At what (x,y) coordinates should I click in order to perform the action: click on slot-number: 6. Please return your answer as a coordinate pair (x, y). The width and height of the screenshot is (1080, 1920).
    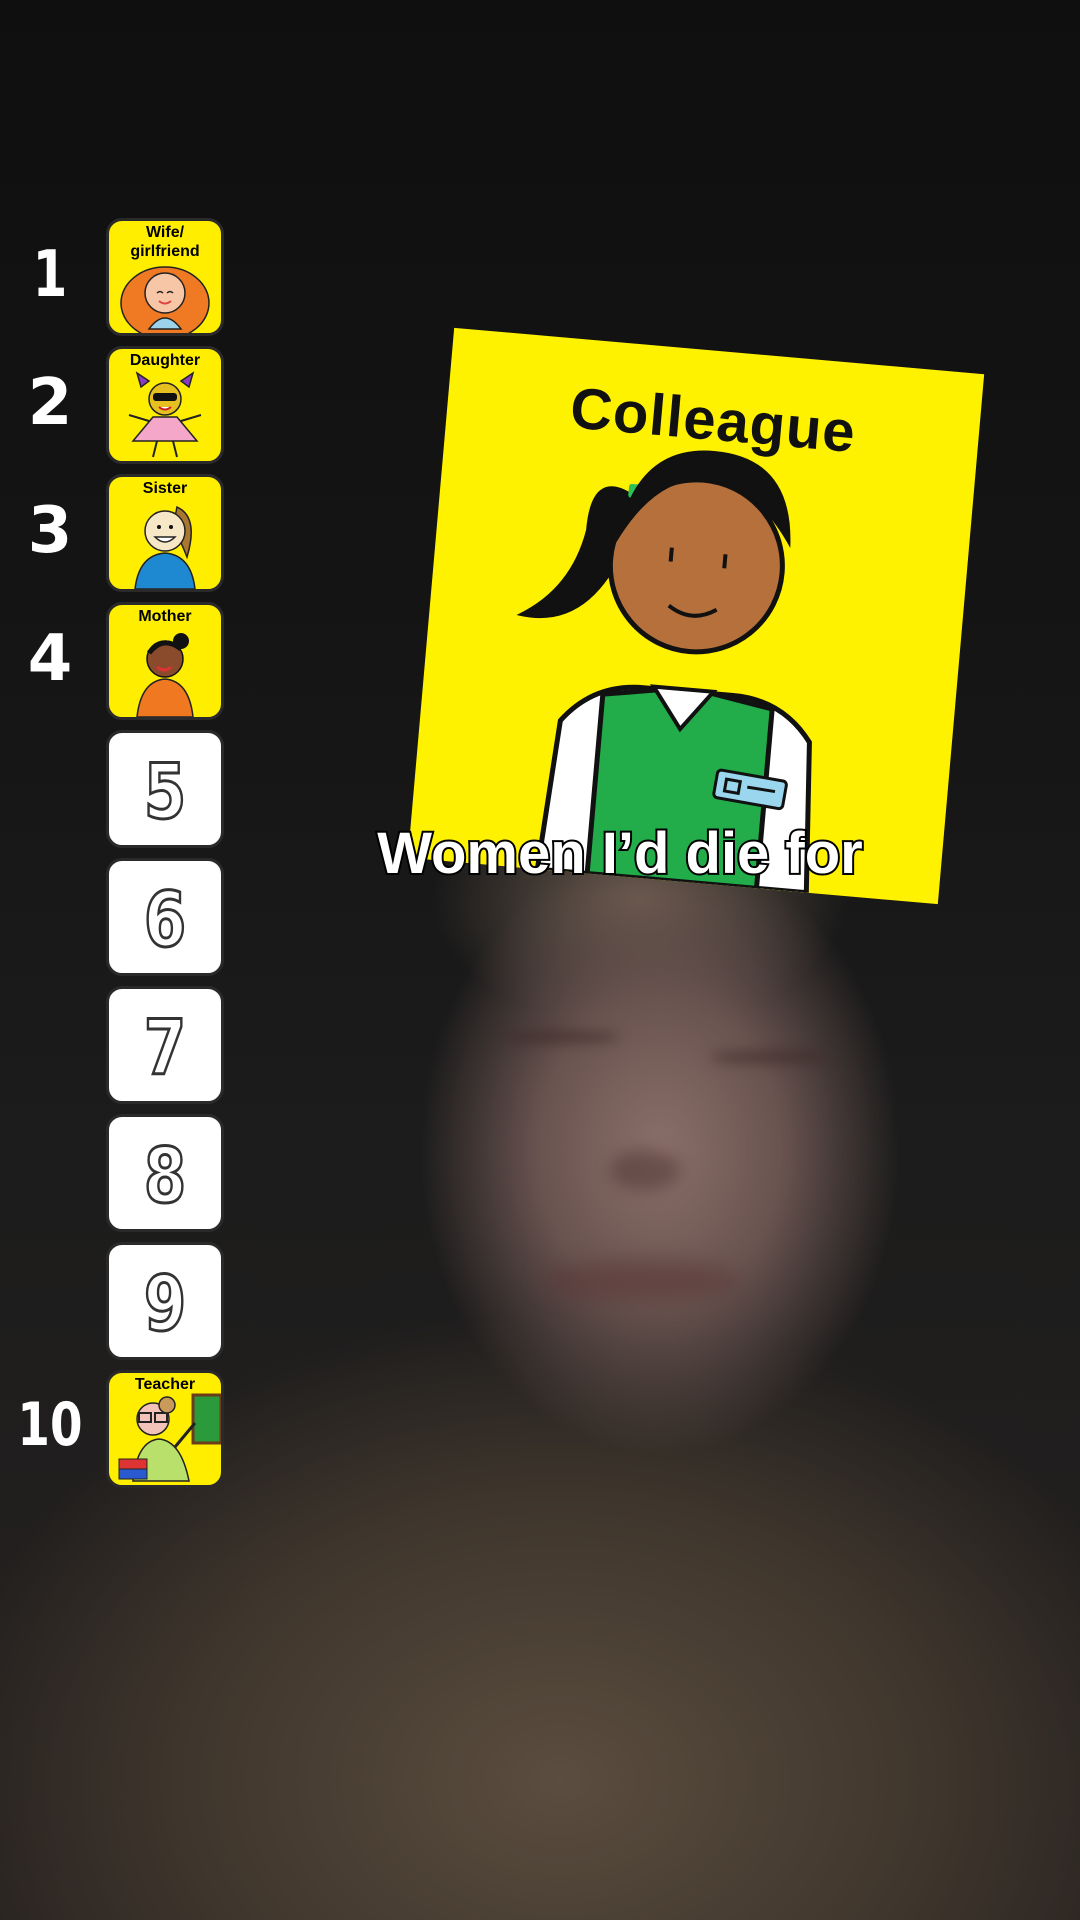
    Looking at the image, I should click on (165, 920).